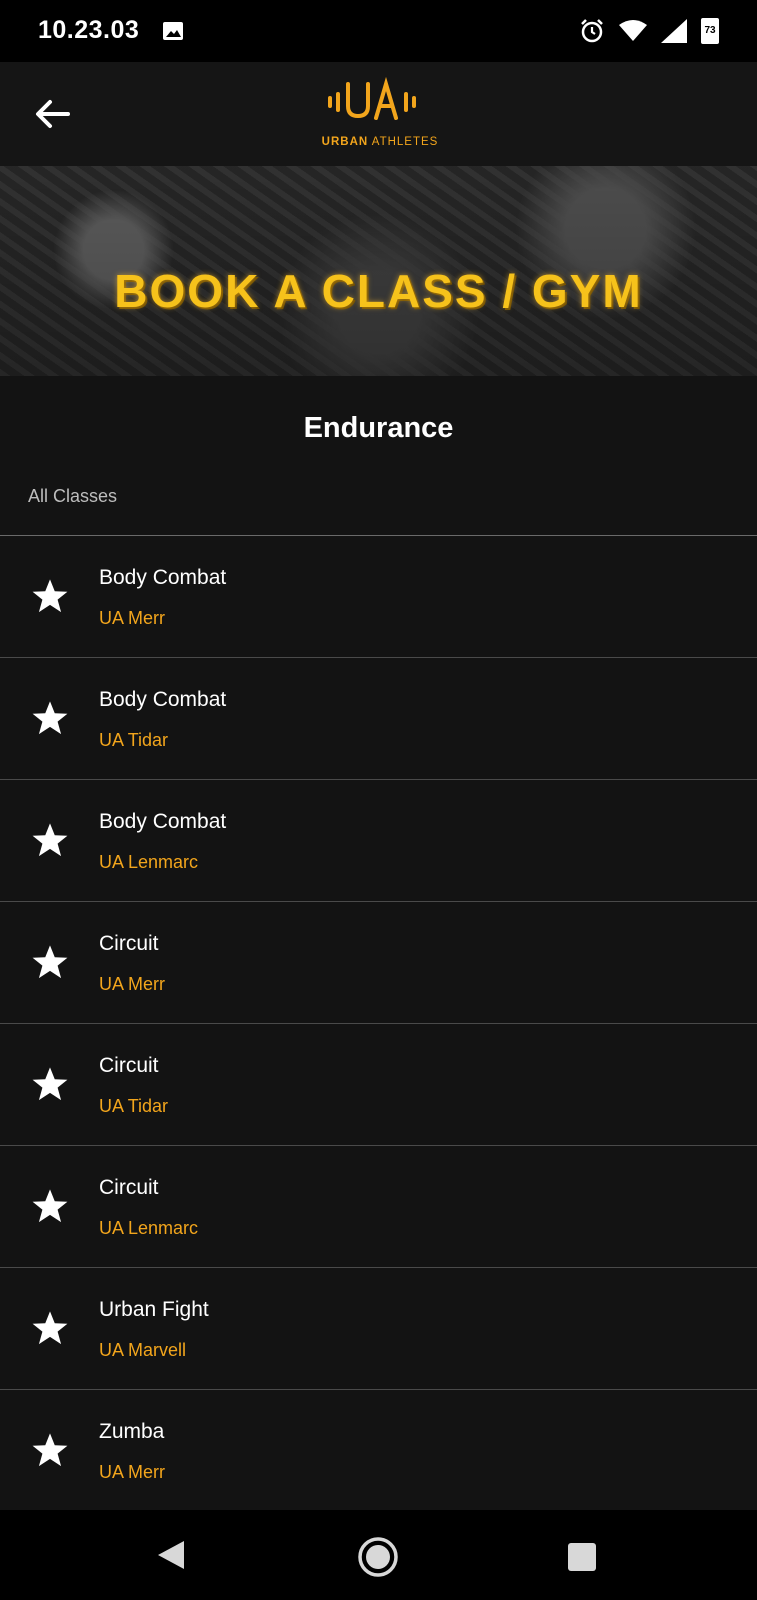  I want to click on banner-title: BOOK A CLASS / GYM, so click(378, 291).